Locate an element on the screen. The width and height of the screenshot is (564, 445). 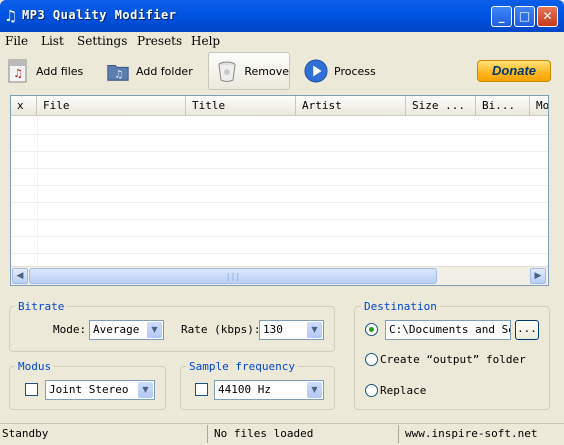
minimize-button: _ is located at coordinates (501, 16).